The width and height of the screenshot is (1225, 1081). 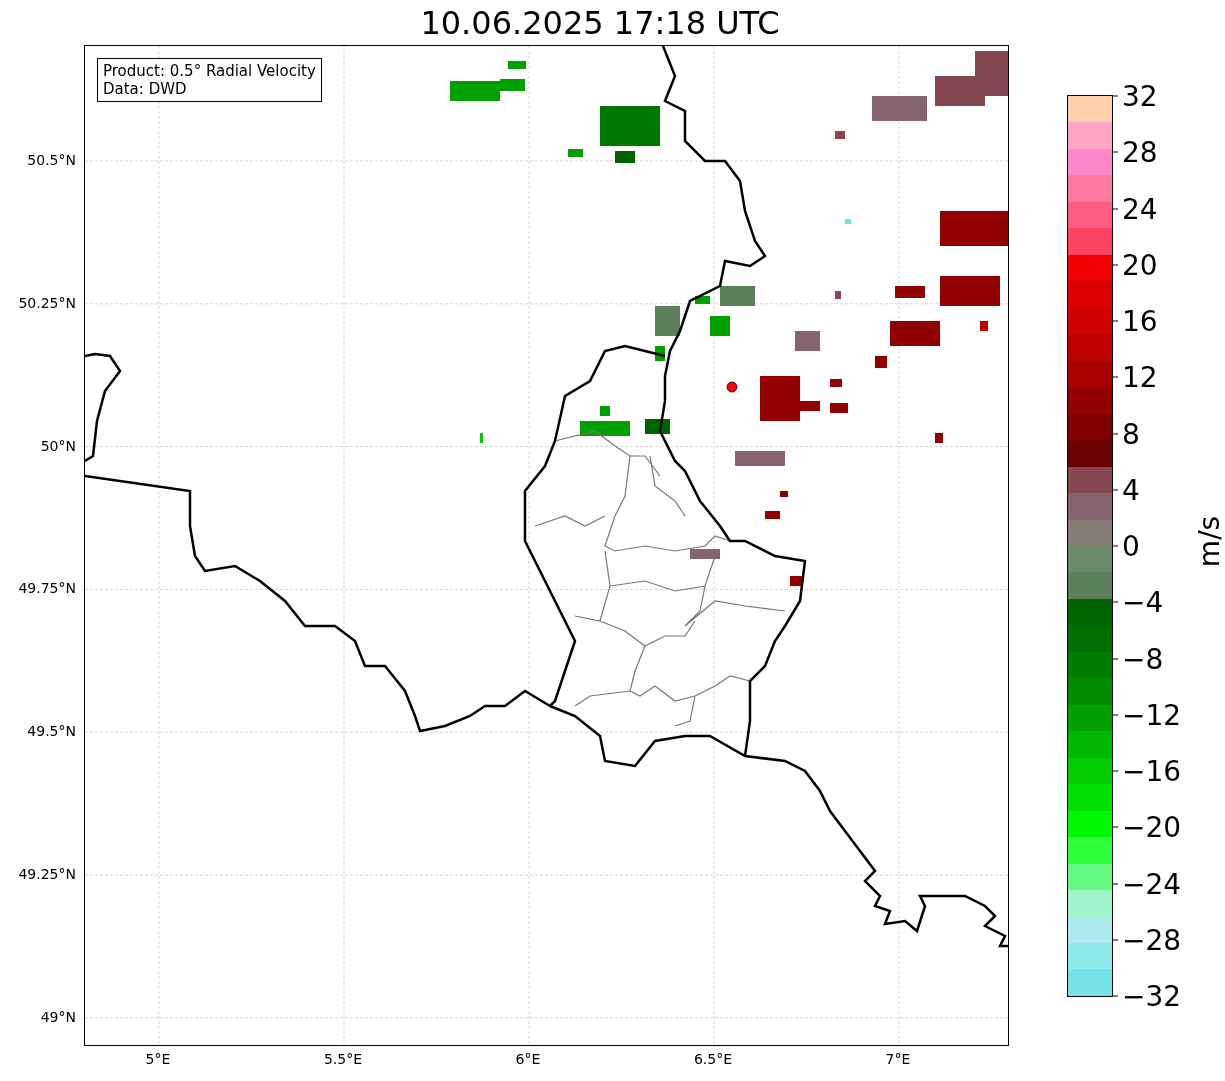 What do you see at coordinates (51, 160) in the screenshot?
I see `latitude-label: 50.5°N` at bounding box center [51, 160].